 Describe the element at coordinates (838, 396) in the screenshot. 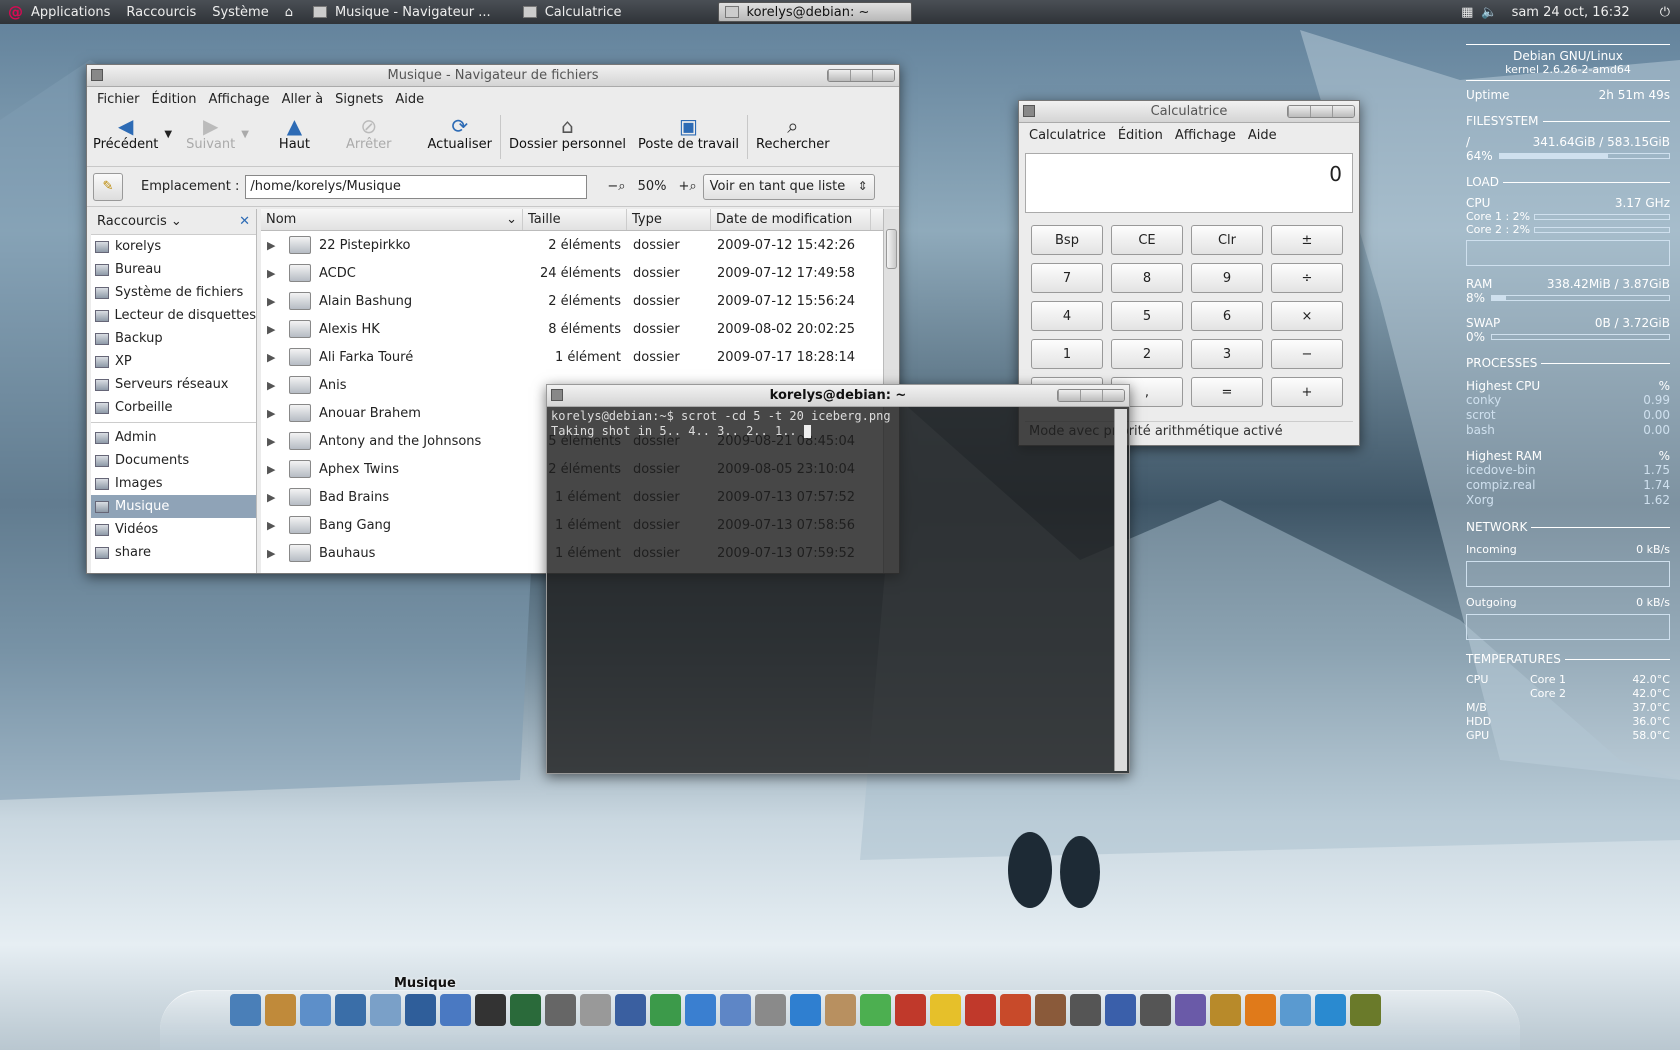

I see `title-bar: korelys@debian: ~` at that location.